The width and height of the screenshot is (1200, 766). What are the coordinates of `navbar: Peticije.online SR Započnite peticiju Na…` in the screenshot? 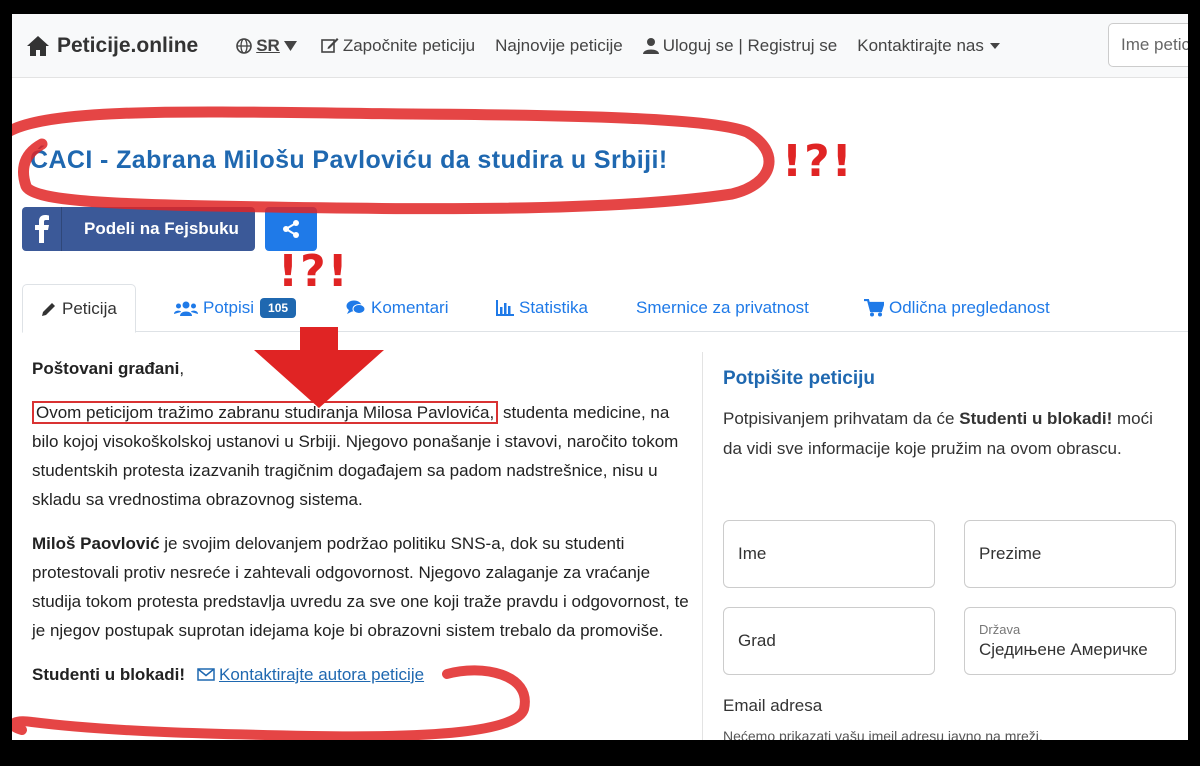 It's located at (600, 46).